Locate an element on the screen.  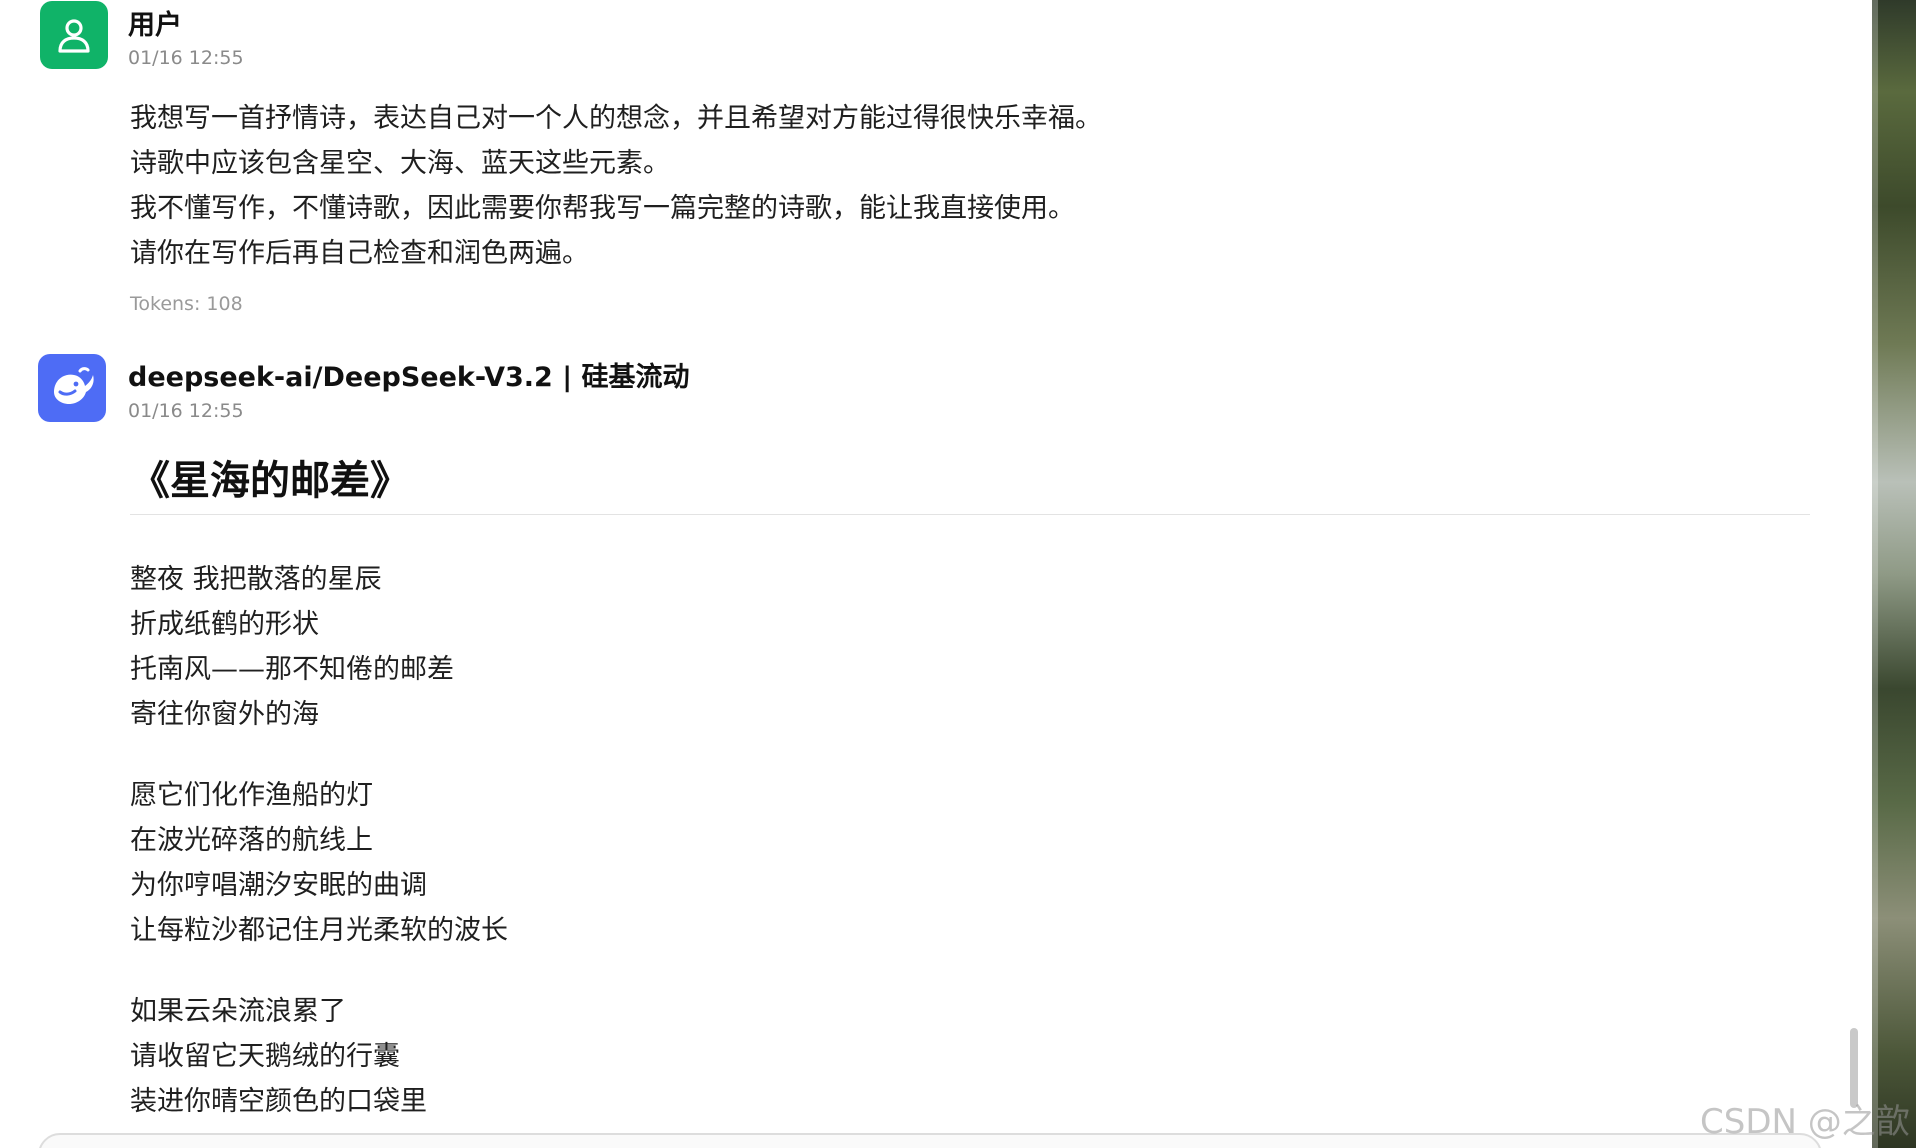
poem-line: 寄往你窗外的海 is located at coordinates (224, 714).